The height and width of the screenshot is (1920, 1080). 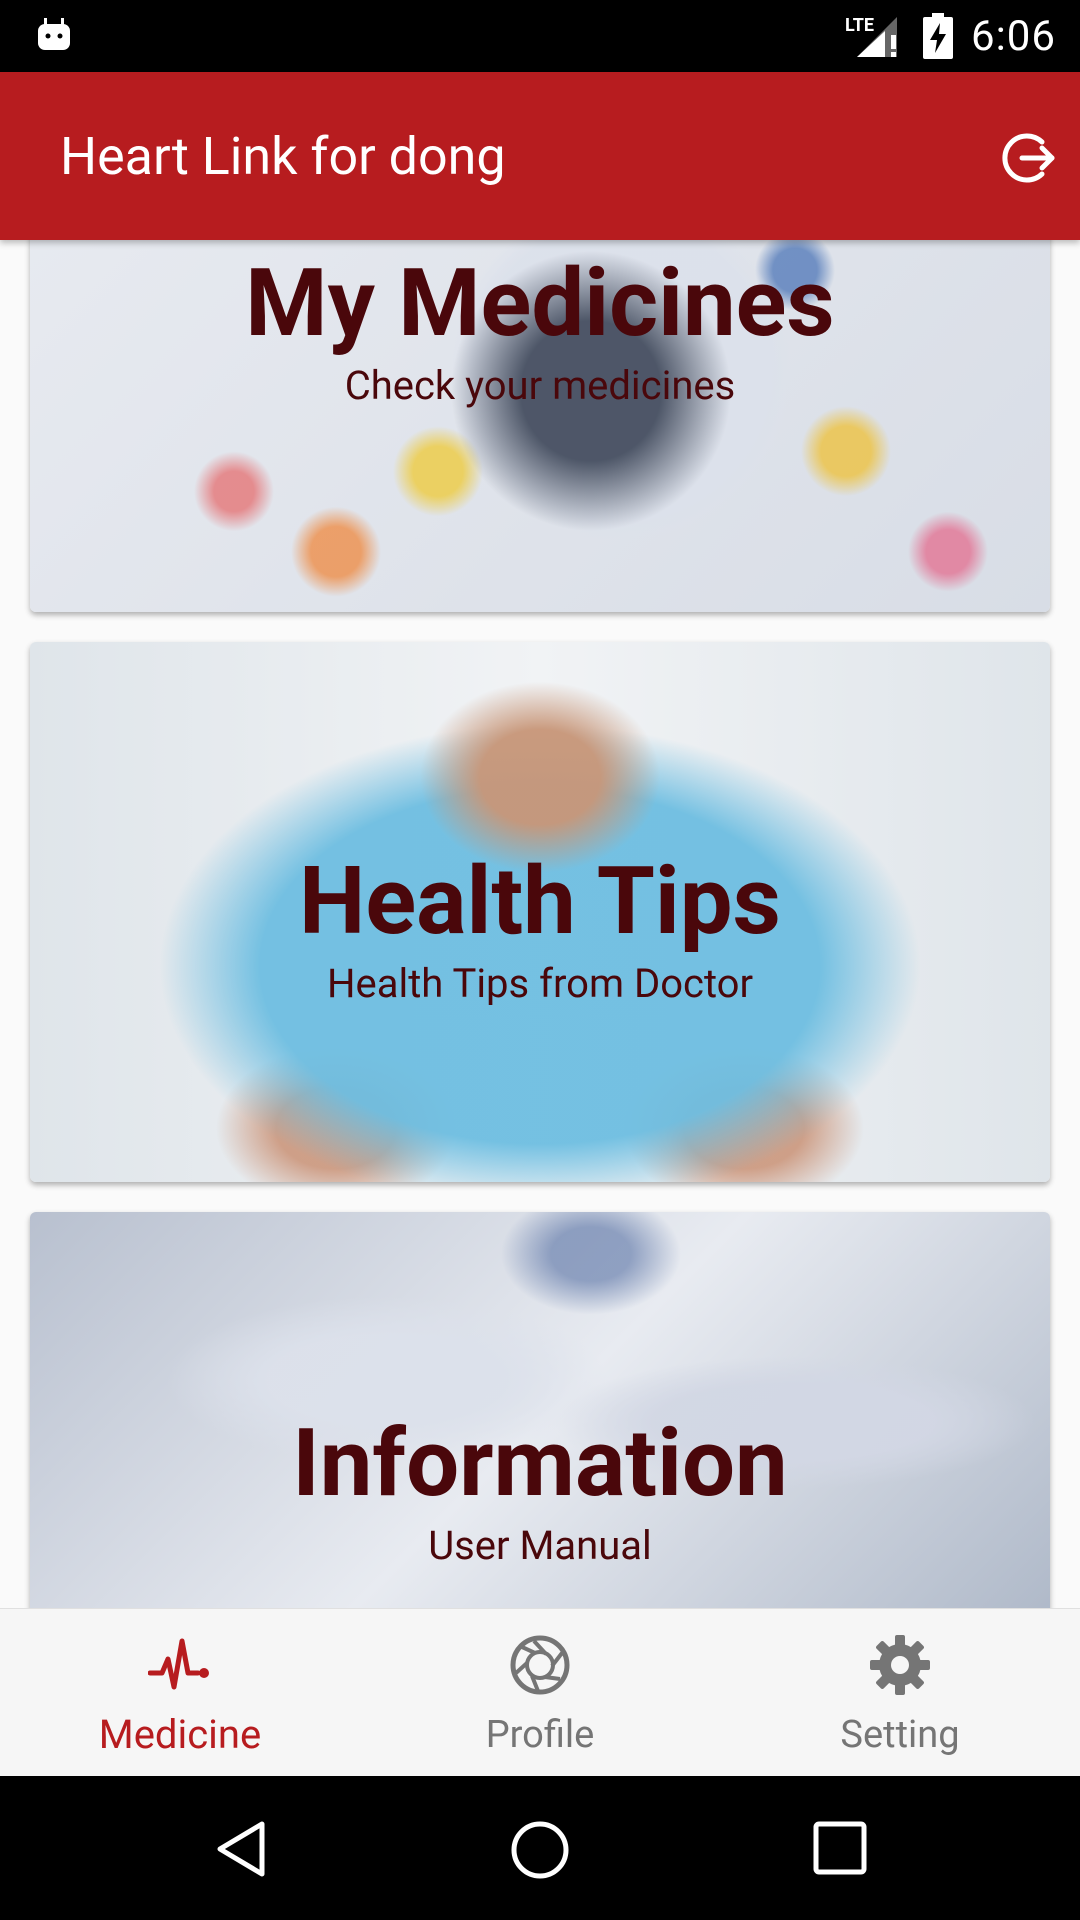 I want to click on bottom-navigation: Medicine Profile Setting, so click(x=540, y=1692).